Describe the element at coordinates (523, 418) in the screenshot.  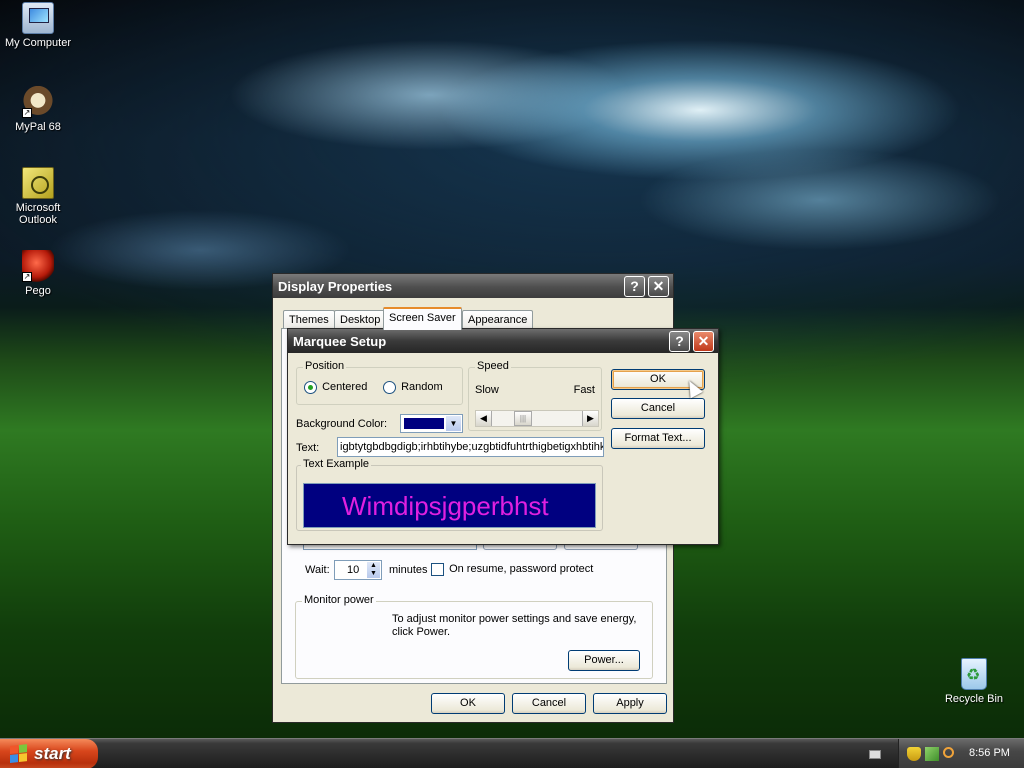
I see `speed-thumb: |||` at that location.